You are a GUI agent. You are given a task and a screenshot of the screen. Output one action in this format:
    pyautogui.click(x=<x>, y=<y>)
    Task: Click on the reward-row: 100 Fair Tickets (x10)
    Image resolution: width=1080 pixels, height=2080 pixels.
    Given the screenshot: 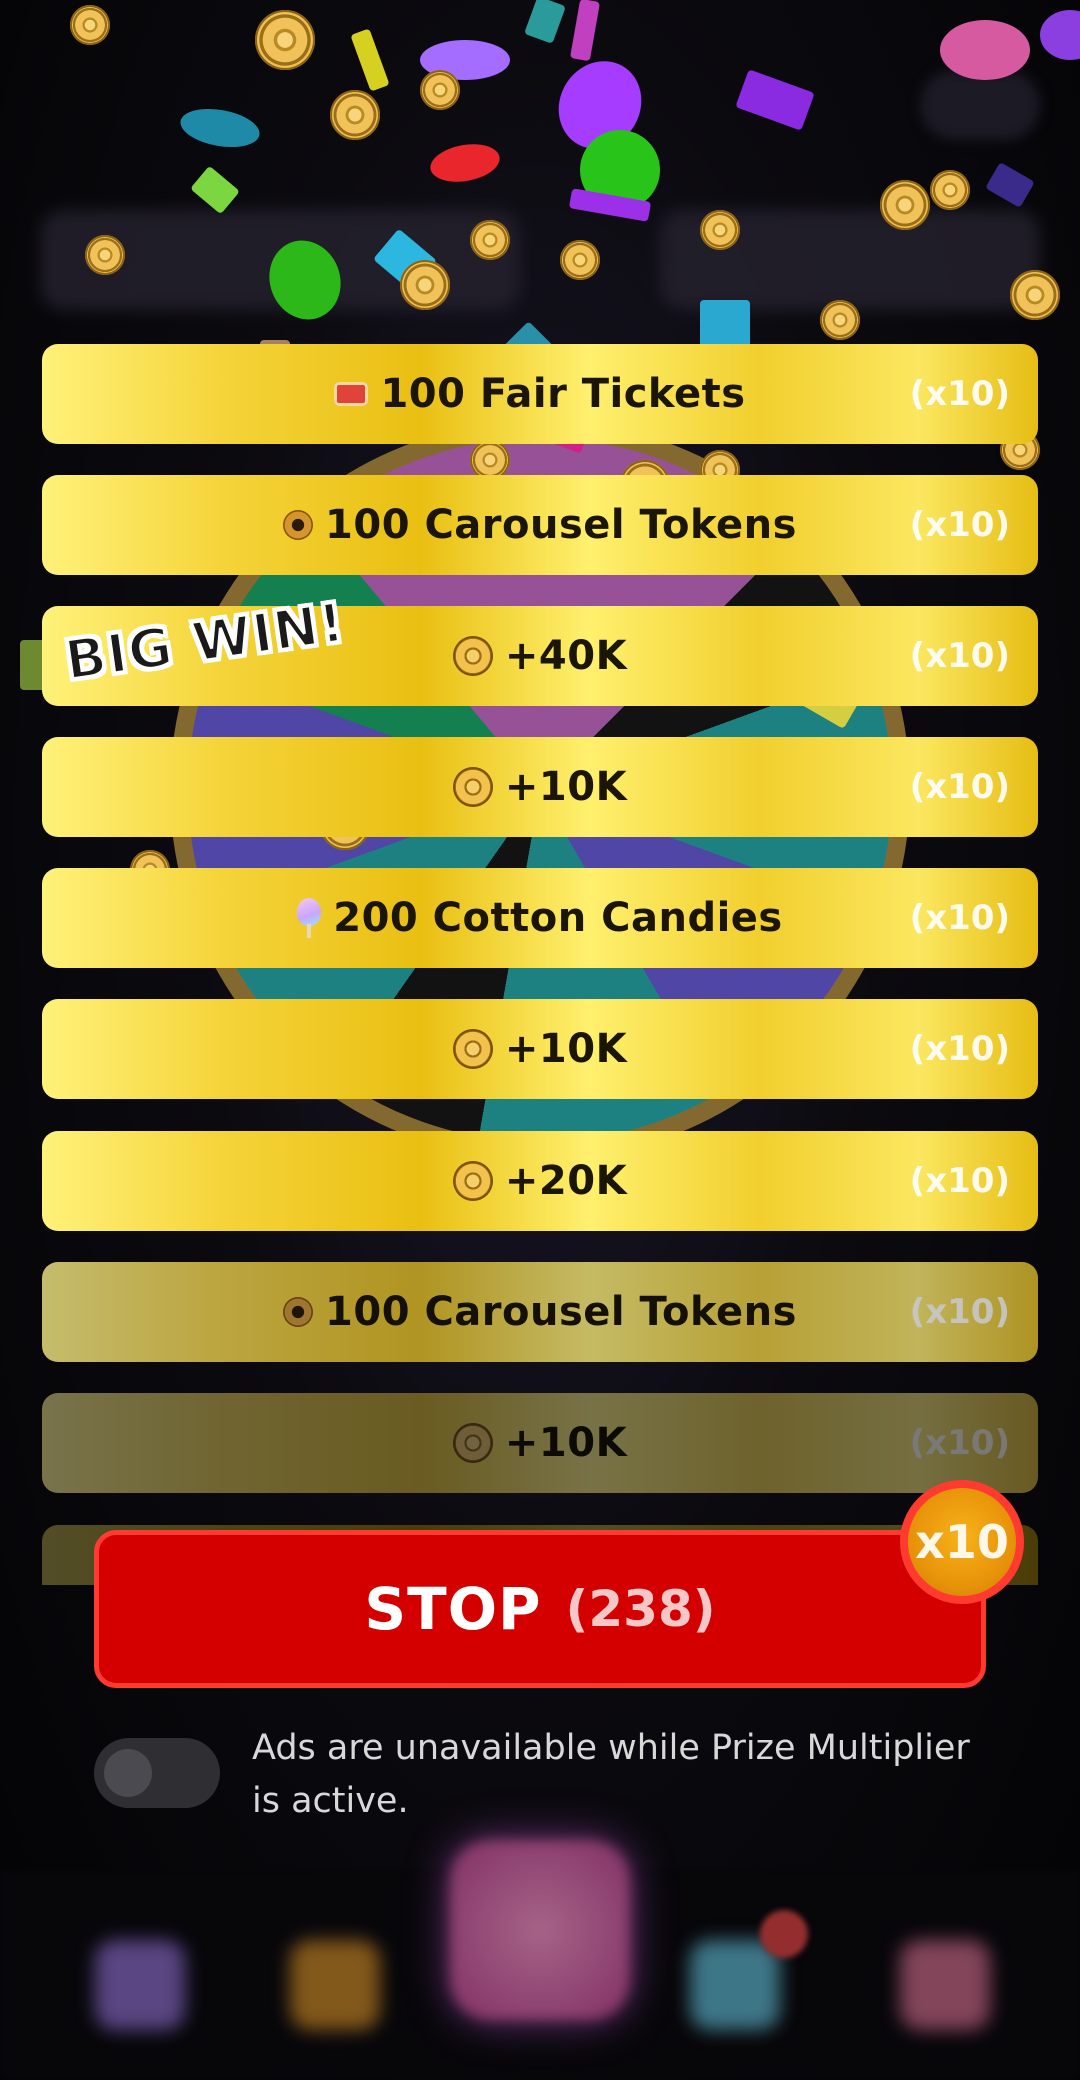 What is the action you would take?
    pyautogui.click(x=540, y=394)
    